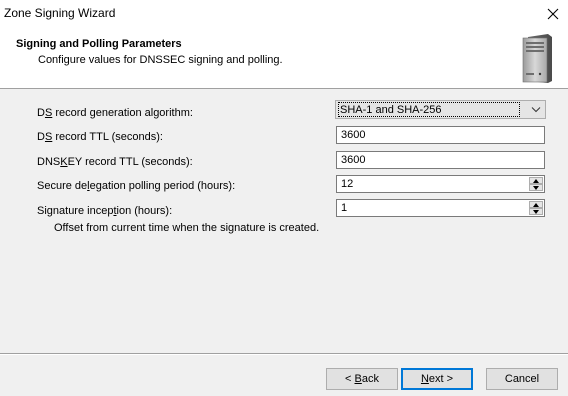 The image size is (568, 396). I want to click on close-button, so click(553, 14).